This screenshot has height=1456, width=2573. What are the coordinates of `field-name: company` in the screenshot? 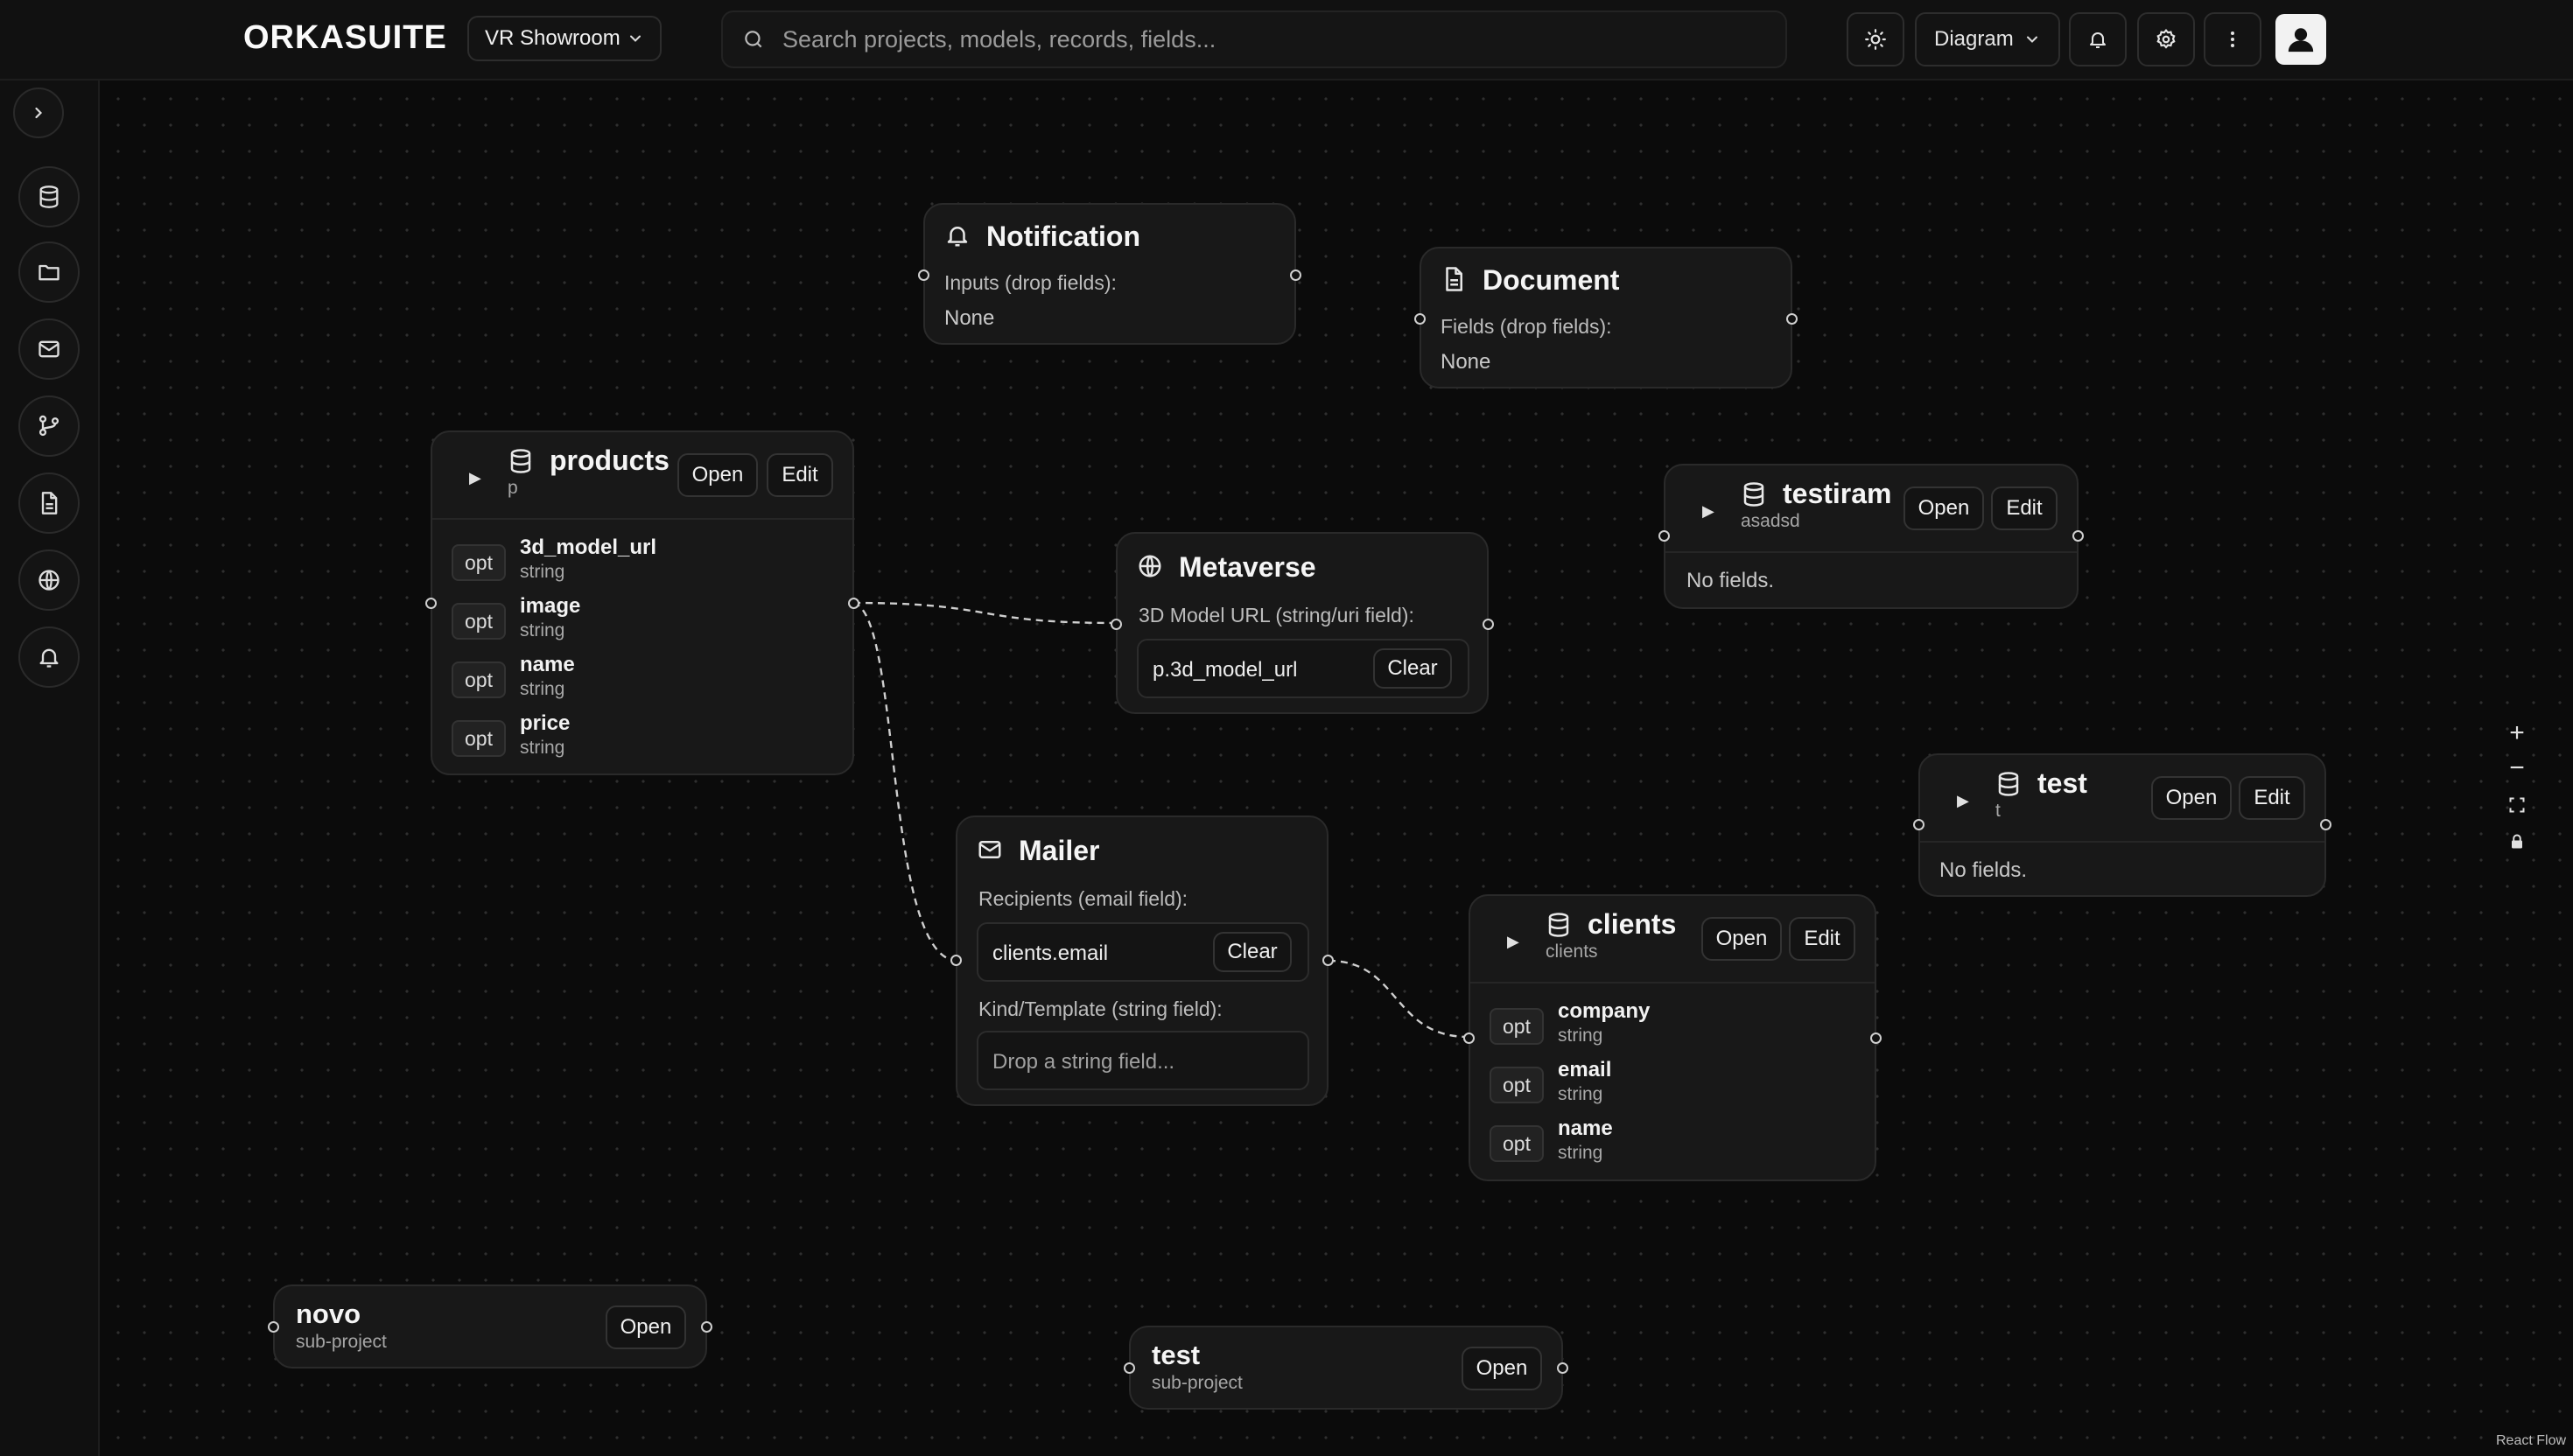 It's located at (1604, 1011).